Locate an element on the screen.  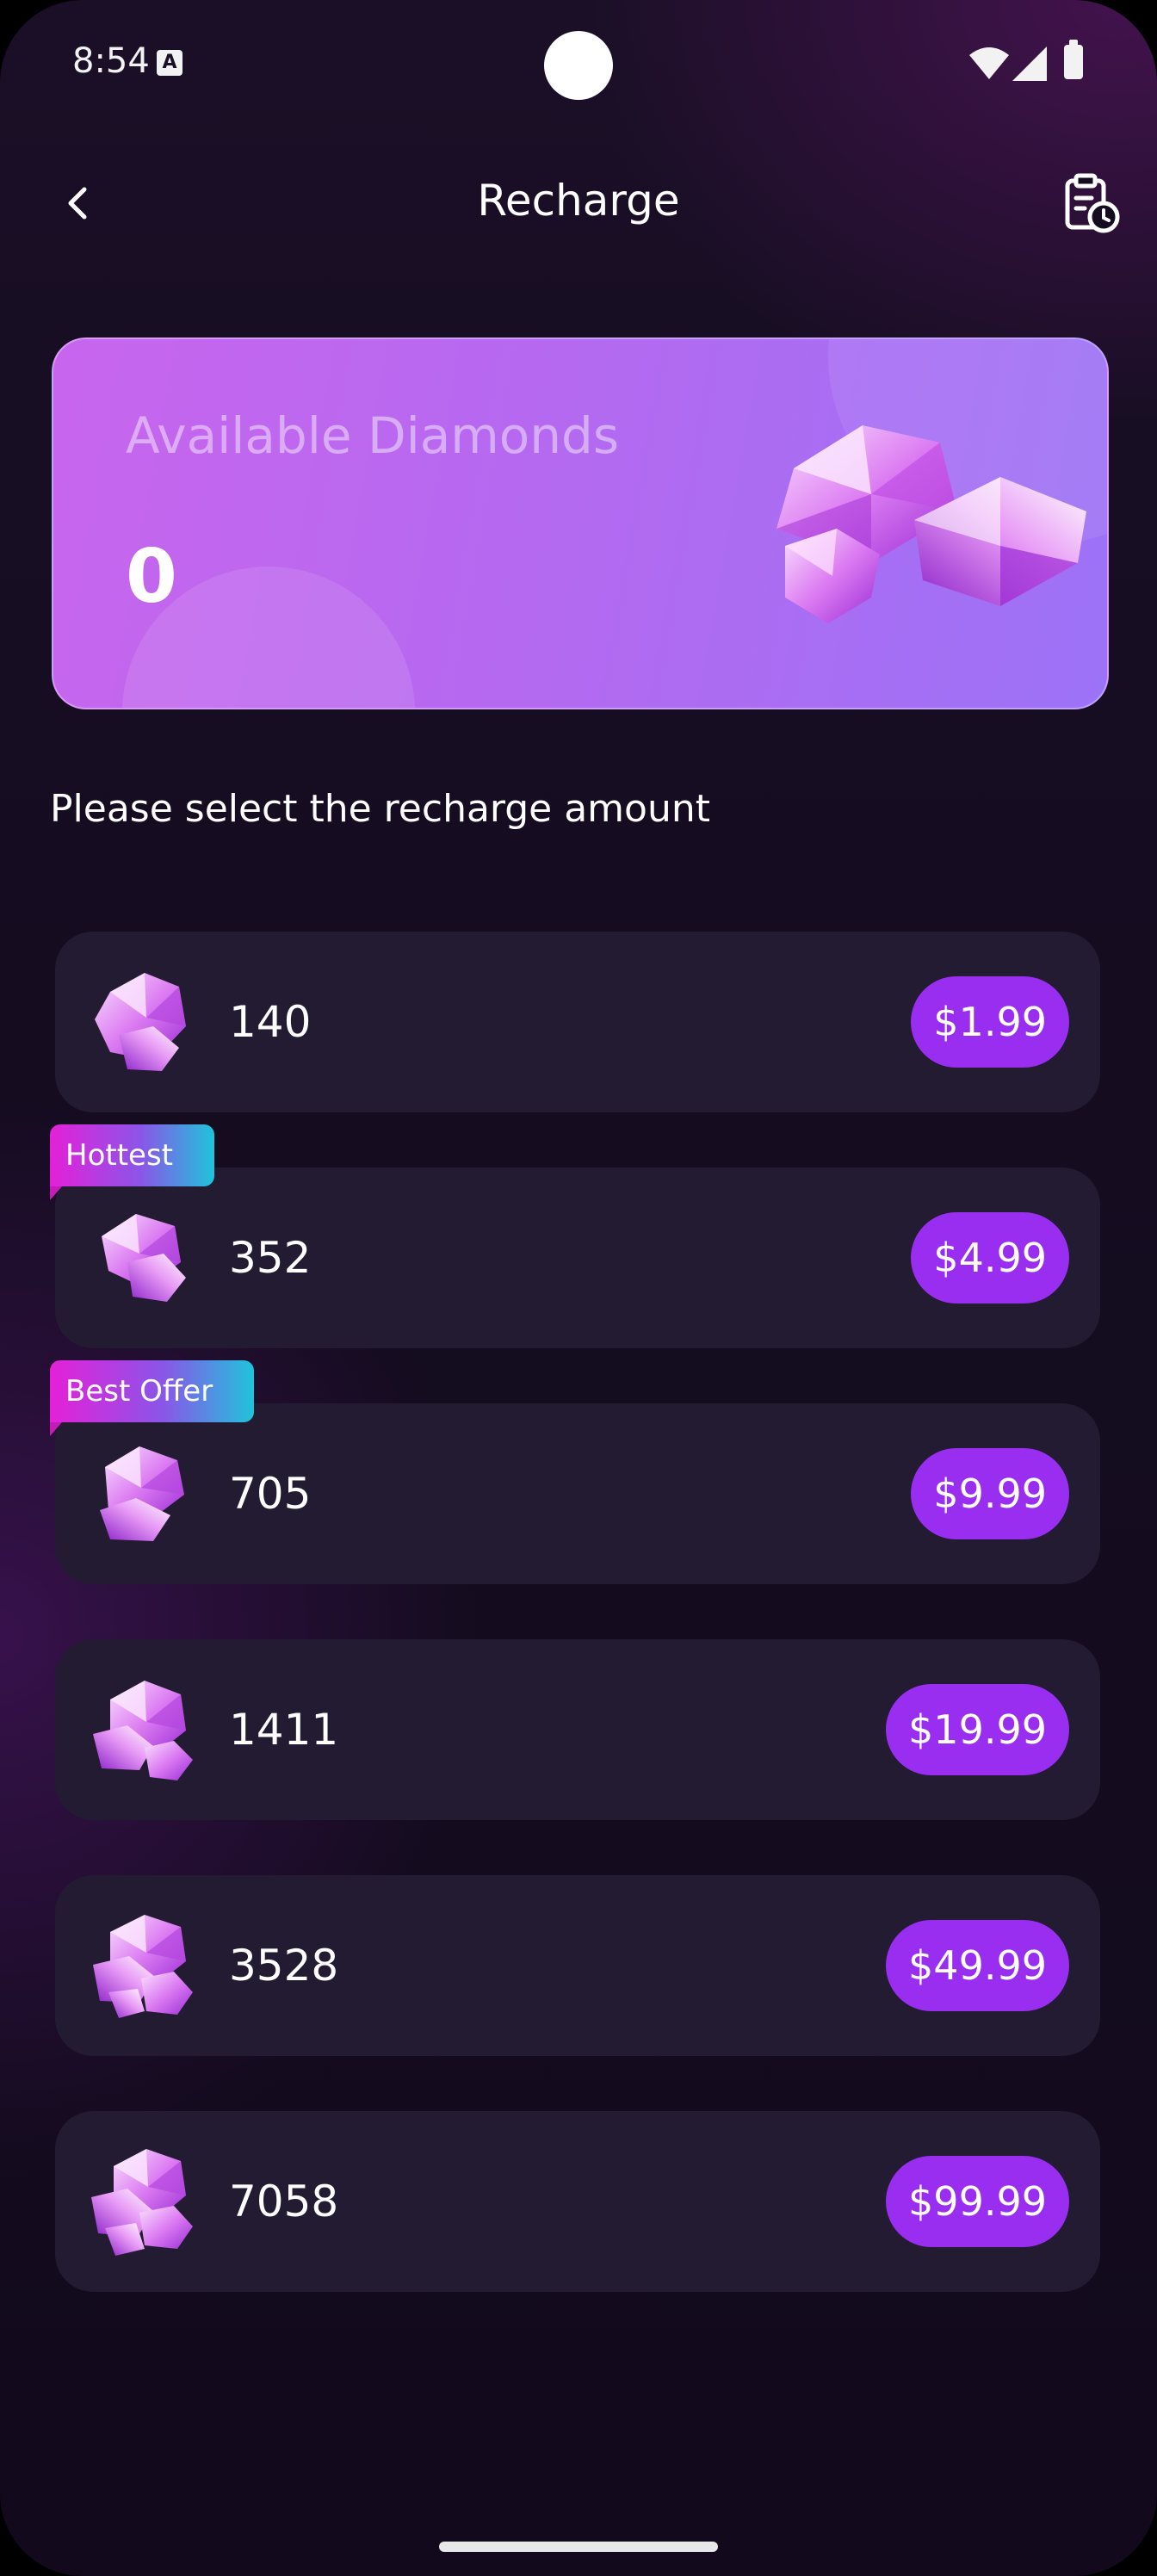
price-button: $99.99 is located at coordinates (978, 2201).